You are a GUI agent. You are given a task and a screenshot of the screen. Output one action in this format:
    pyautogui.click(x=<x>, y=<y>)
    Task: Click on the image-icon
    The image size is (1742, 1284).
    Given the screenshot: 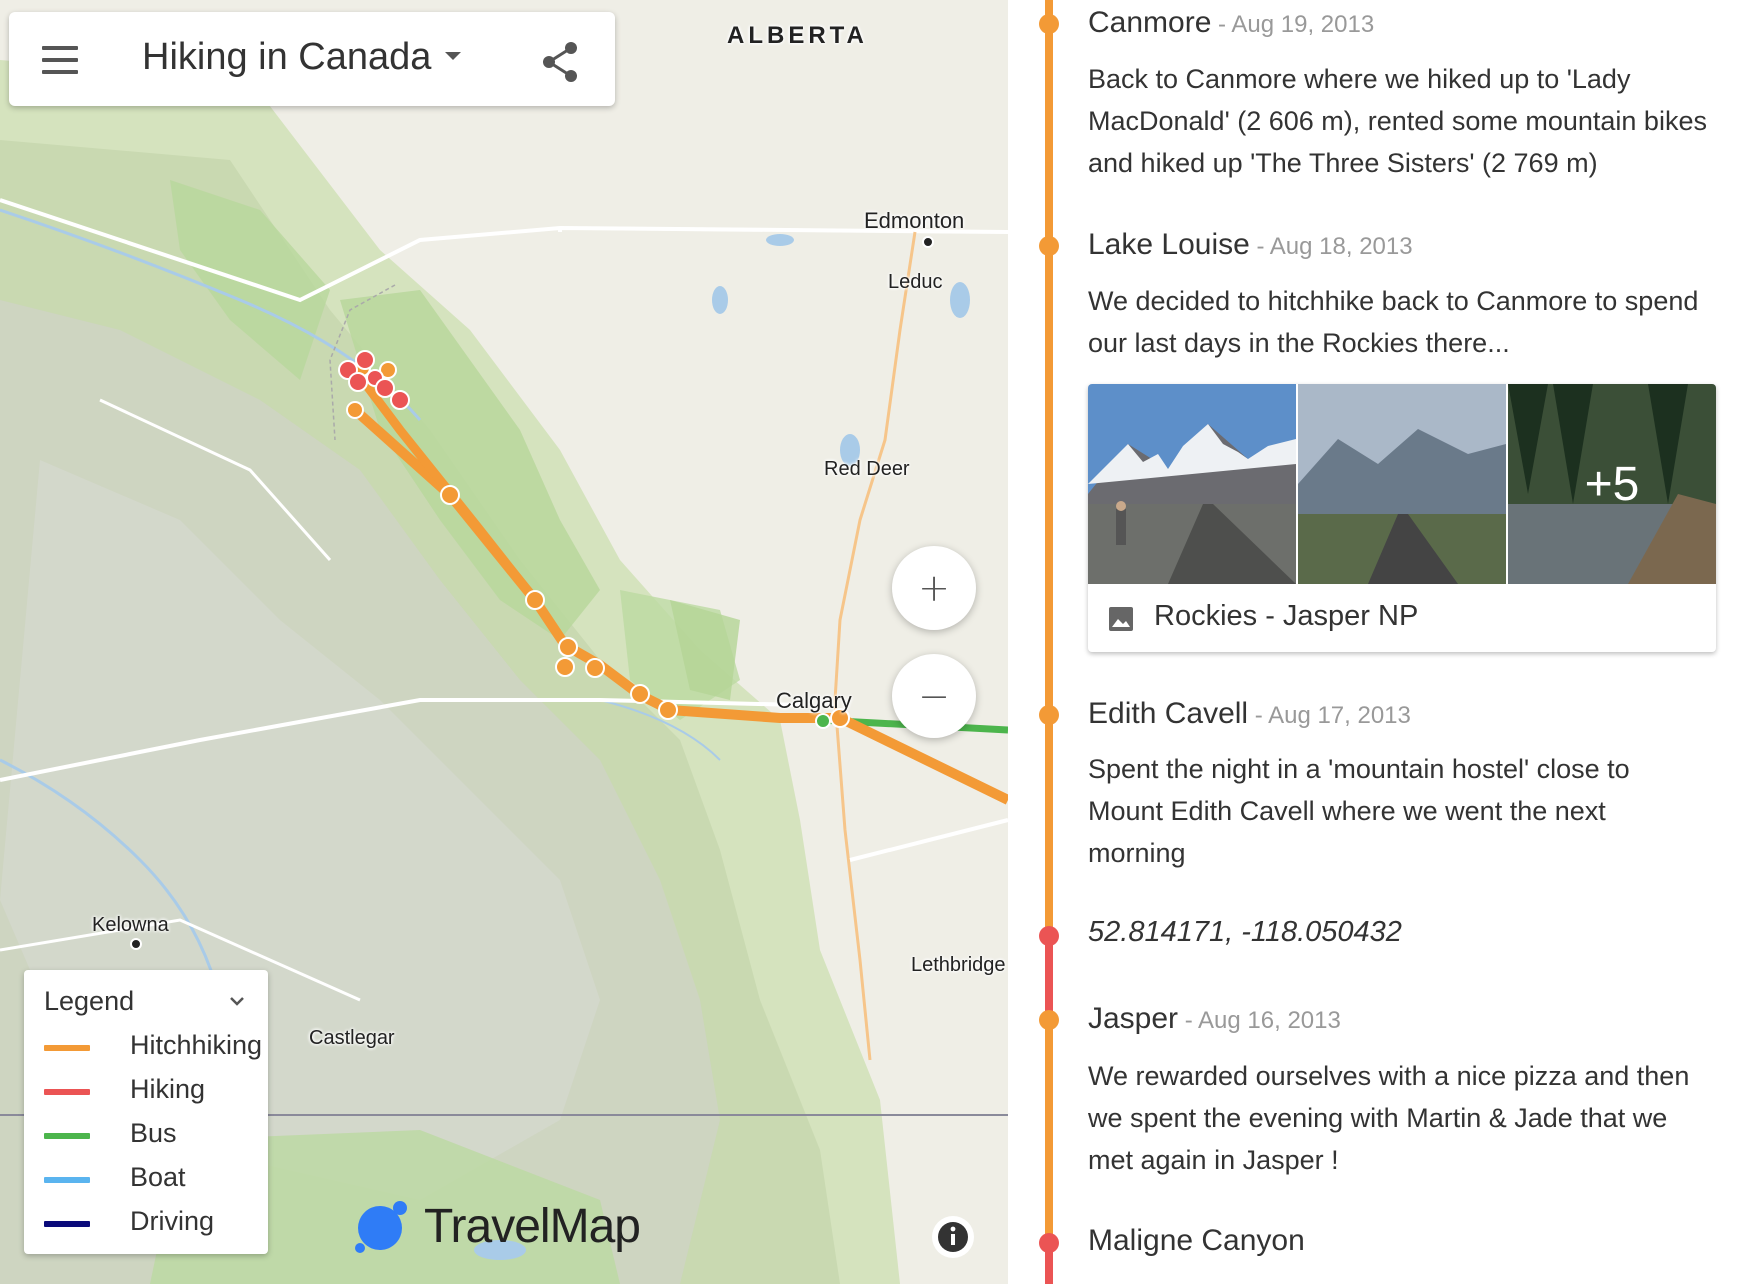 What is the action you would take?
    pyautogui.click(x=1121, y=619)
    